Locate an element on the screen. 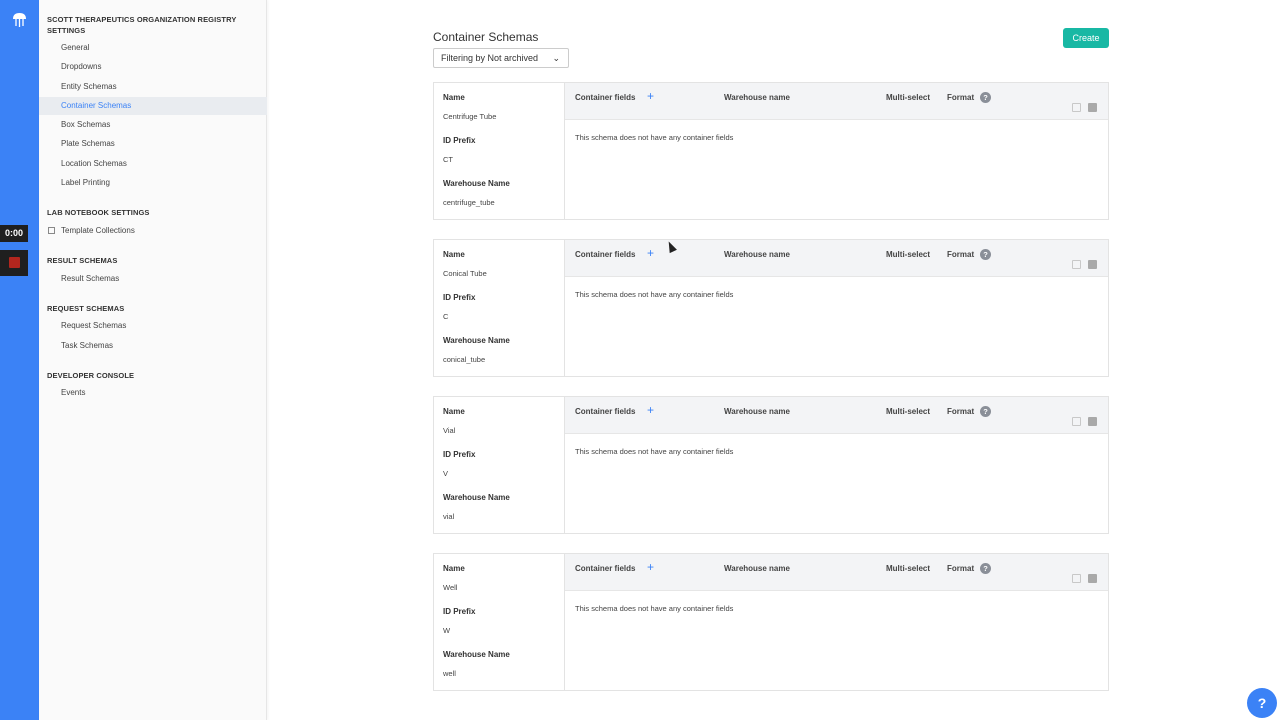 The image size is (1280, 720). page-title: Container Schemas is located at coordinates (486, 37).